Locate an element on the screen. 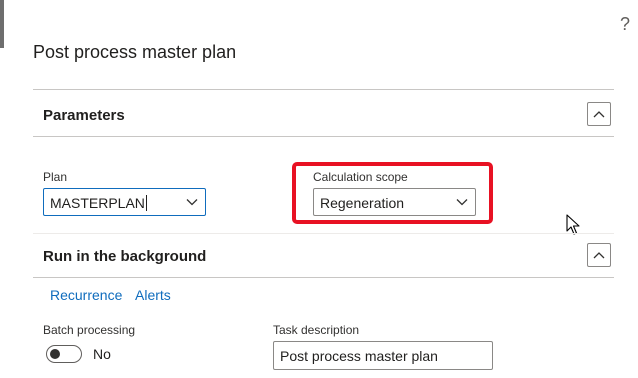 The height and width of the screenshot is (378, 638). toggle-knob is located at coordinates (55, 354).